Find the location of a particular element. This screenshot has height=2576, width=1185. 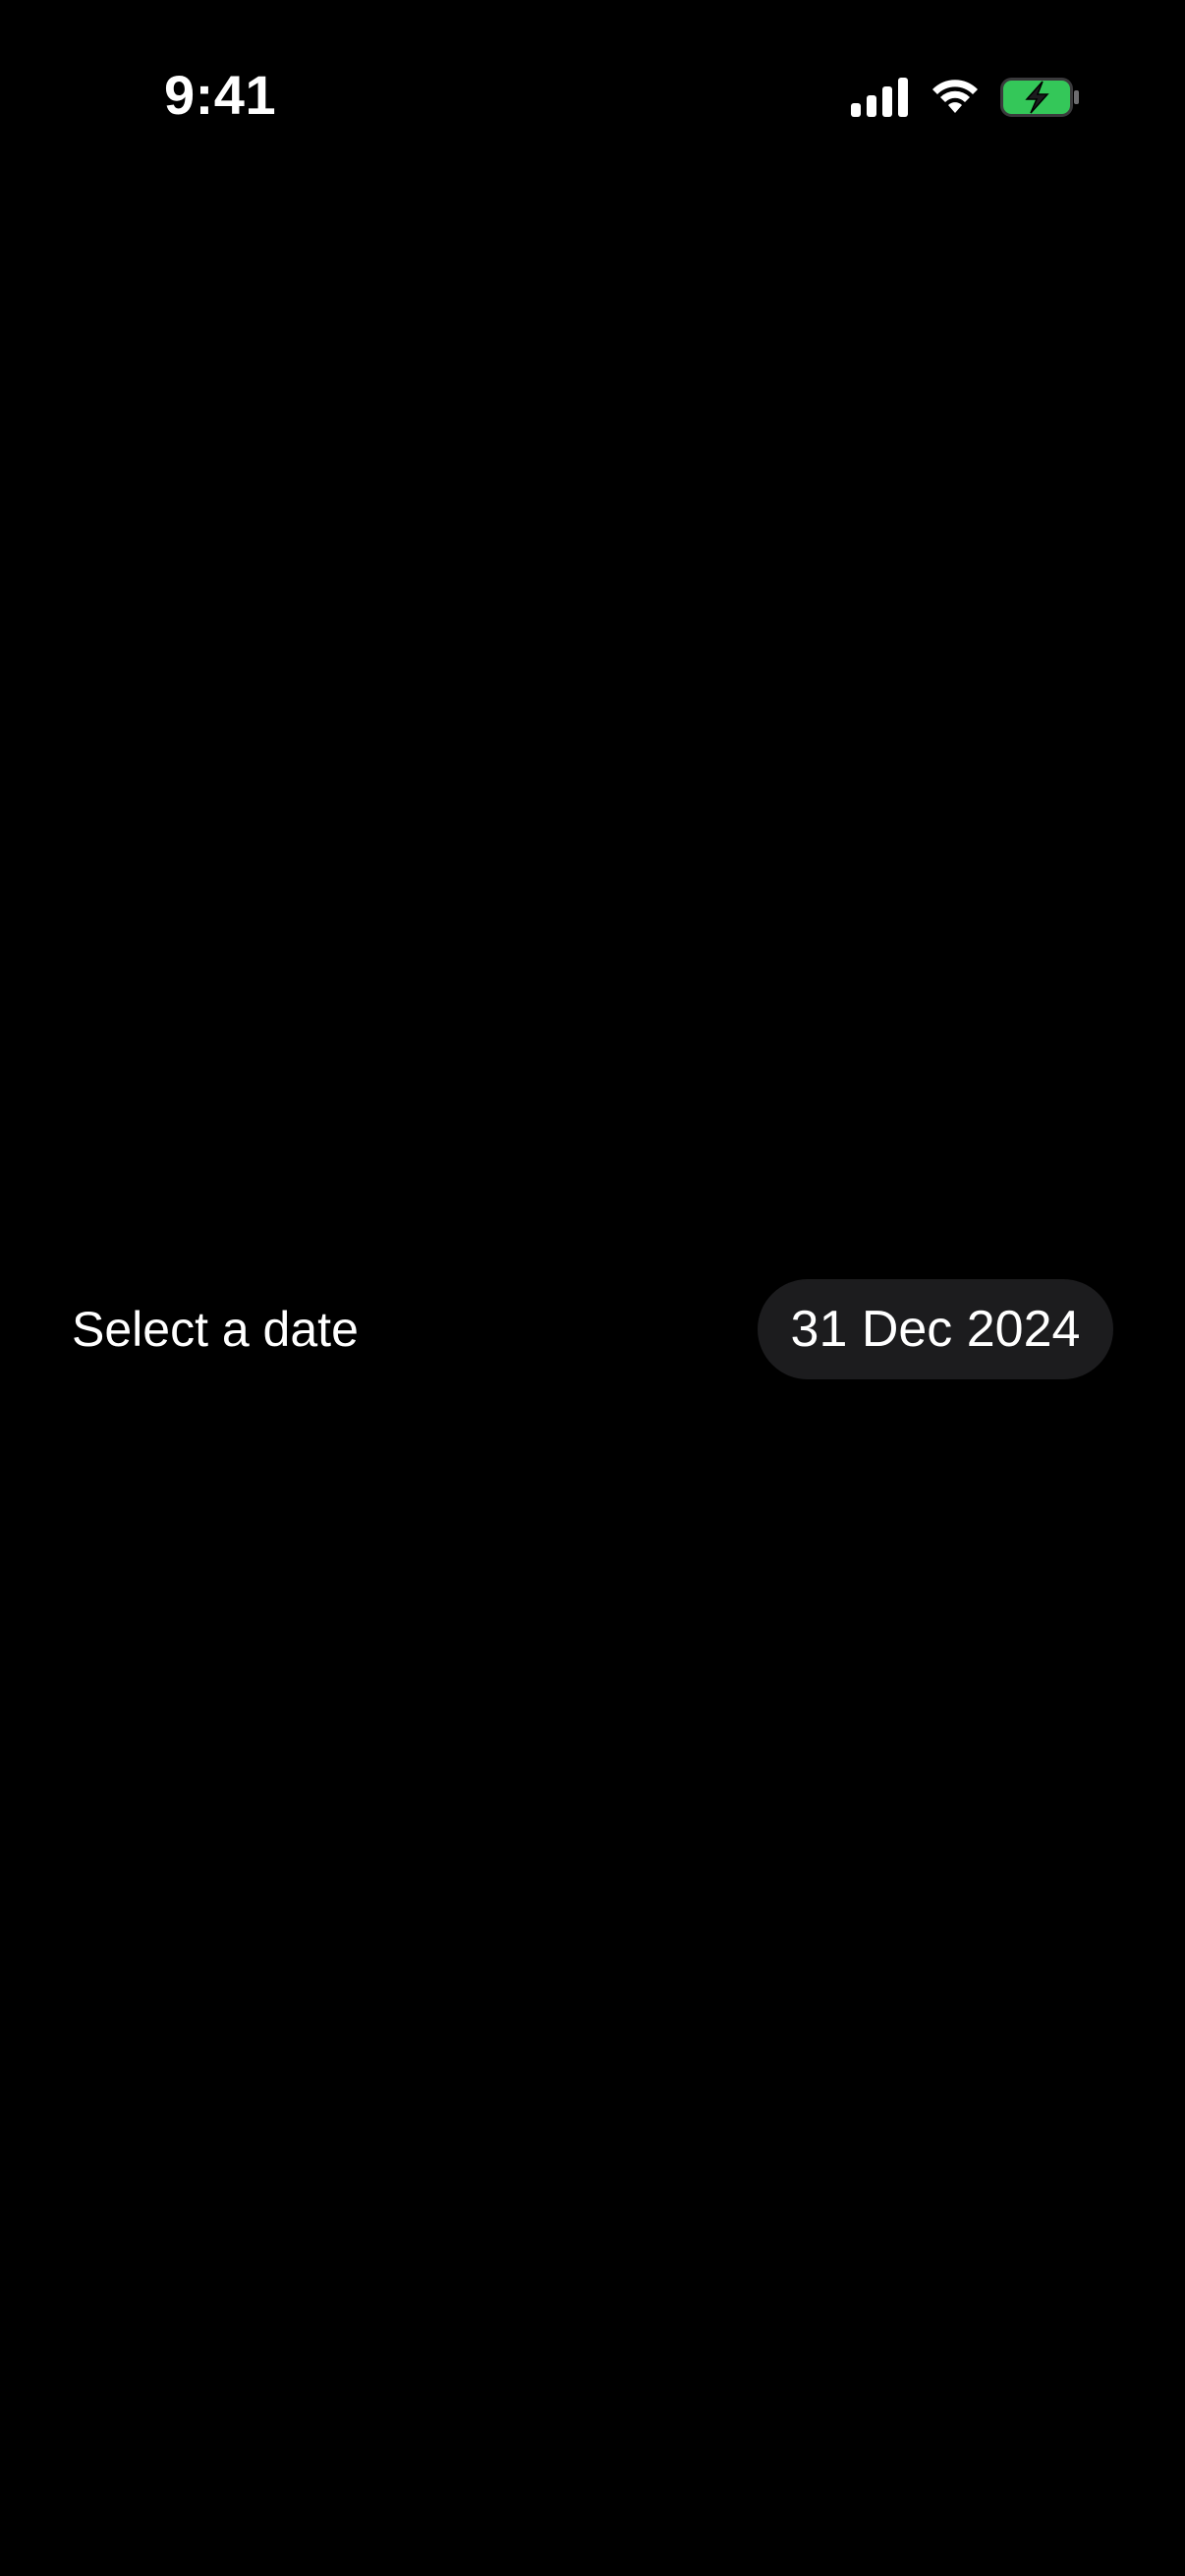

status-icons is located at coordinates (966, 97).